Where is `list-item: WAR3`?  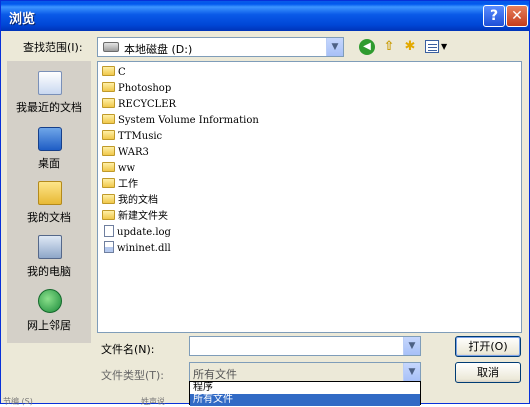
list-item: WAR3 is located at coordinates (125, 153).